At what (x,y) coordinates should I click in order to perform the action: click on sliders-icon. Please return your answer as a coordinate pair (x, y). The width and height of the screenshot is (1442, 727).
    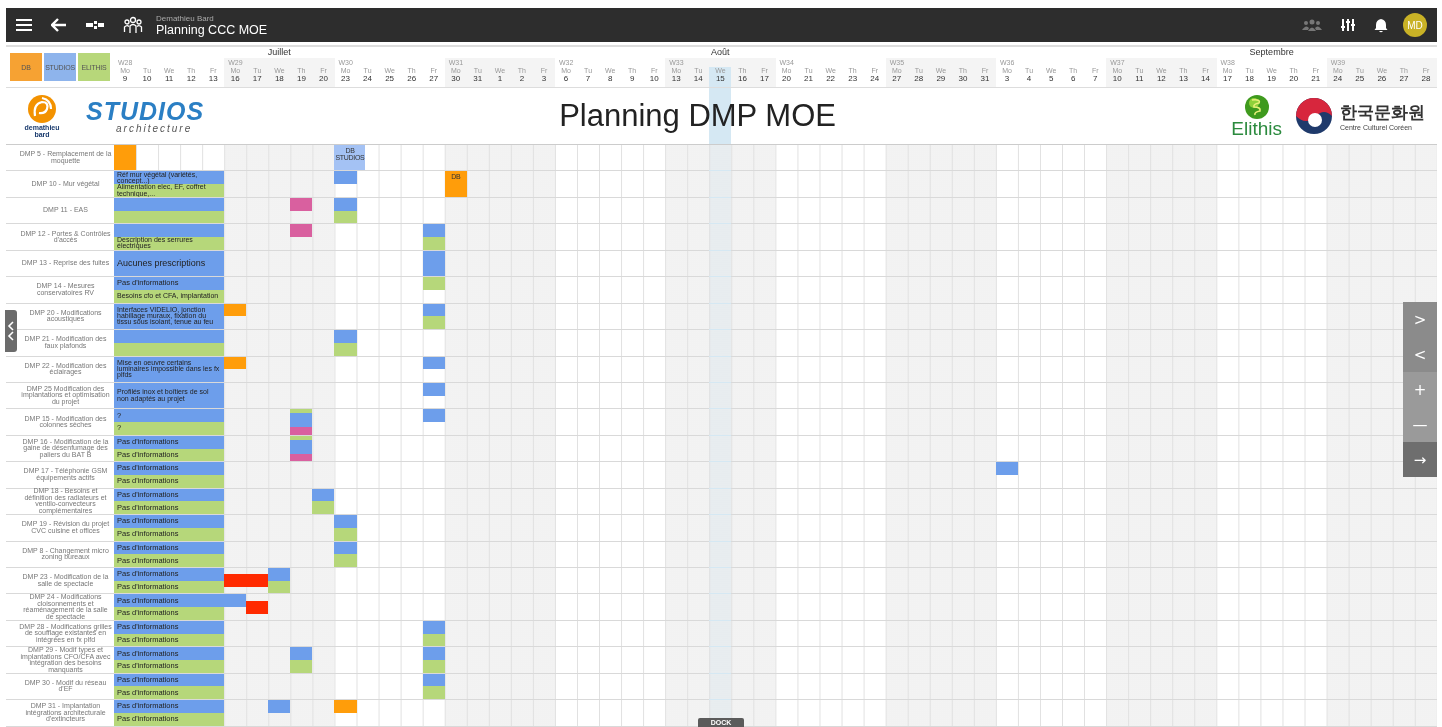
    Looking at the image, I should click on (1348, 25).